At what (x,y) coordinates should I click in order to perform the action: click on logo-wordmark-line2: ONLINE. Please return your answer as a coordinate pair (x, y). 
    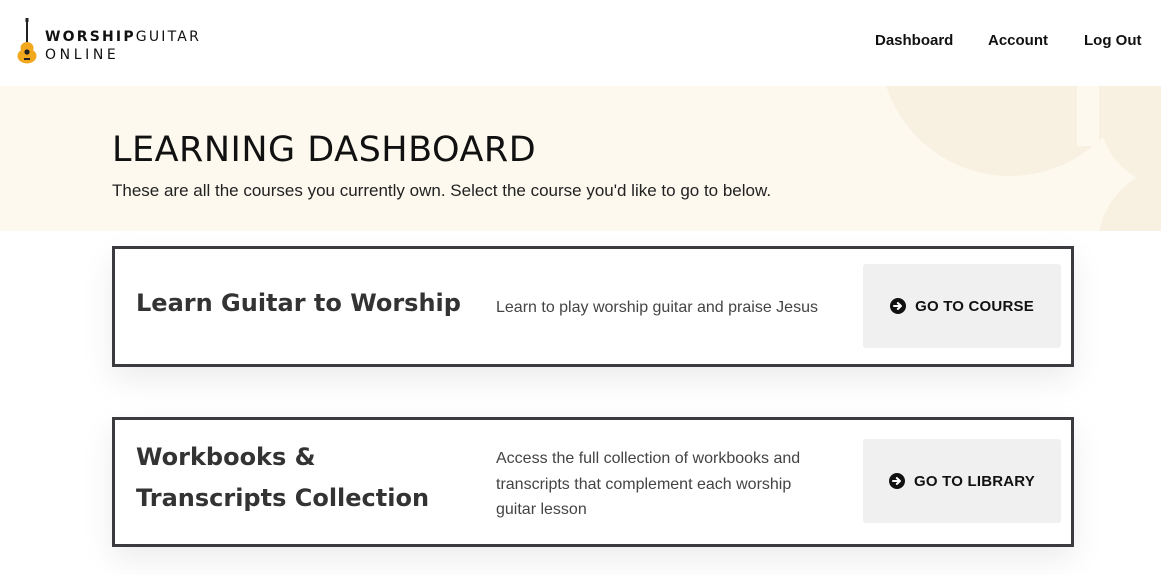
    Looking at the image, I should click on (82, 55).